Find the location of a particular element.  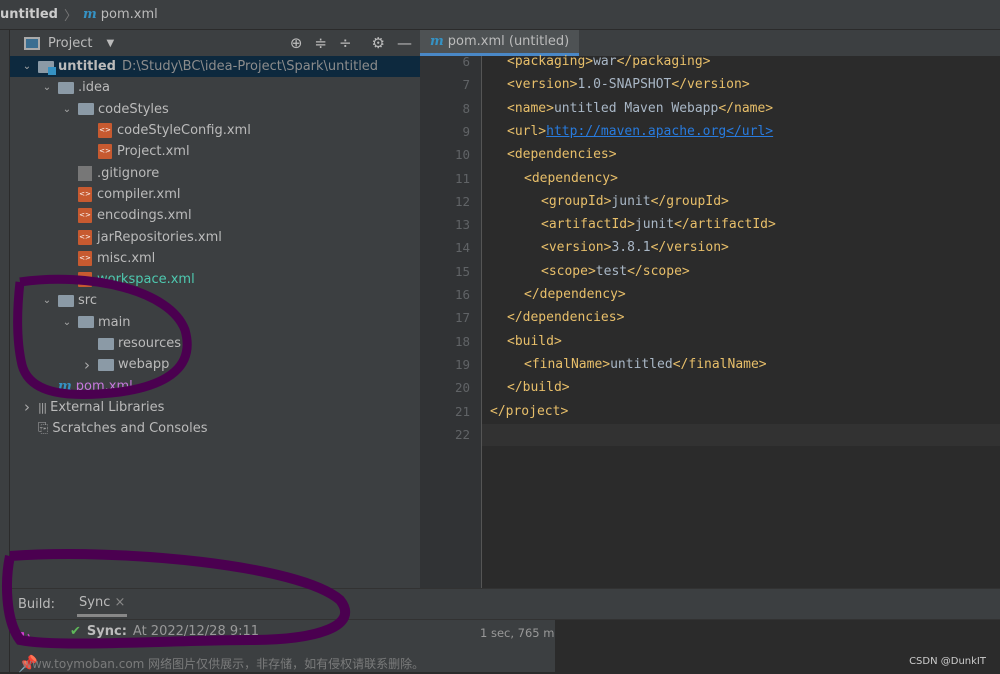

code-line: <build> is located at coordinates (534, 341).